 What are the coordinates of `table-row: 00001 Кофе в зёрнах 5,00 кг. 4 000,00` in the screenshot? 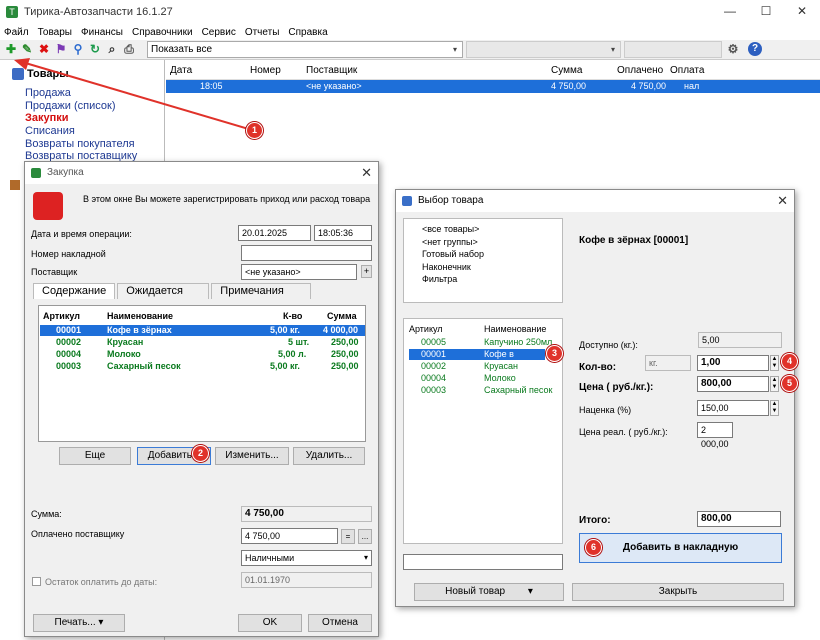 It's located at (202, 330).